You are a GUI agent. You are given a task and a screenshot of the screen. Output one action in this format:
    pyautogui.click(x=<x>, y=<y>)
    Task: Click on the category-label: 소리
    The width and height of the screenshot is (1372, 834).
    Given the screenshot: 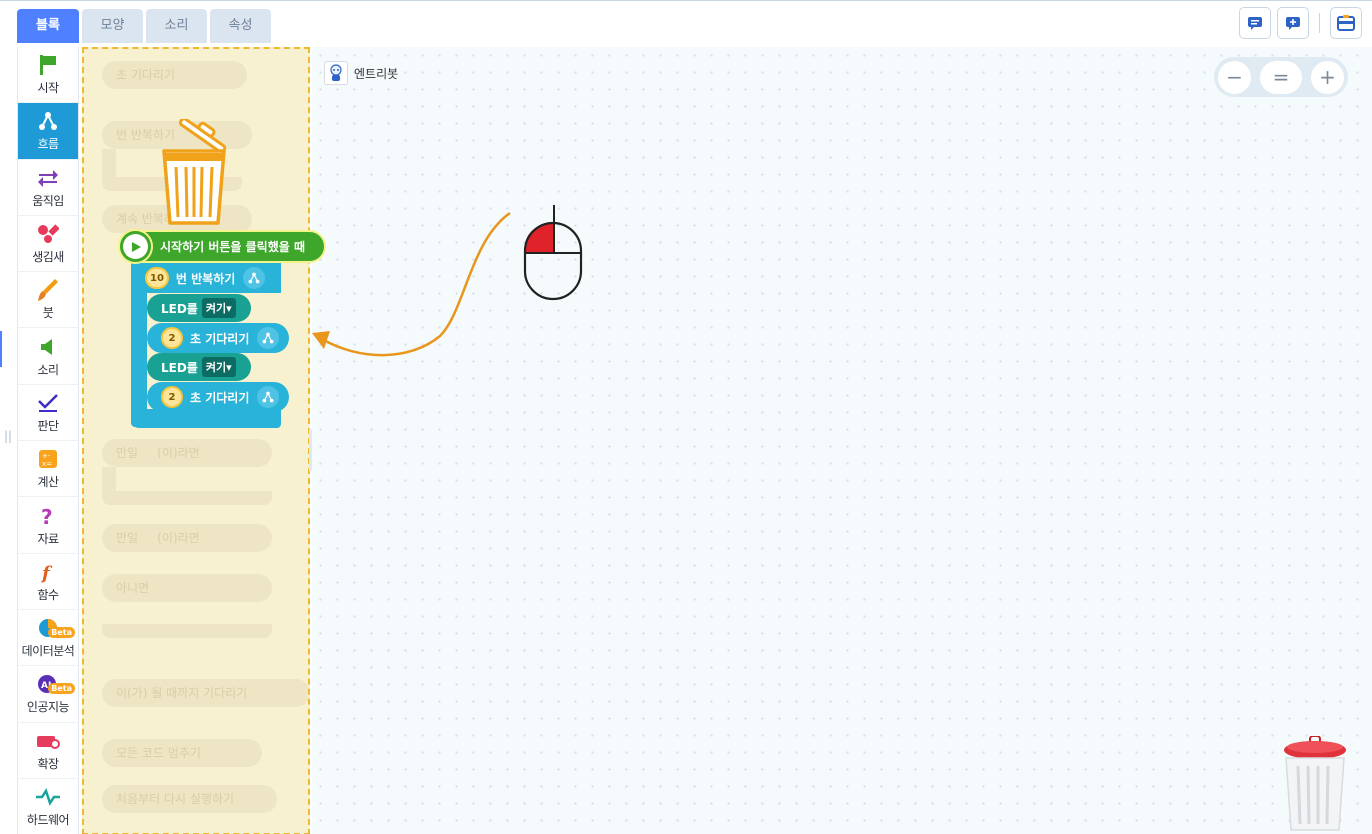 What is the action you would take?
    pyautogui.click(x=48, y=369)
    